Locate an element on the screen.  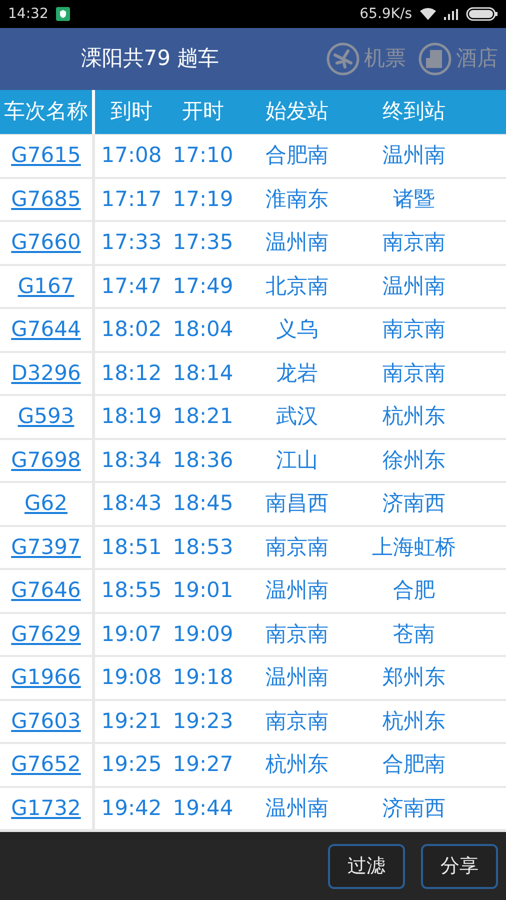
table-cell-text: 18:36 is located at coordinates (203, 460).